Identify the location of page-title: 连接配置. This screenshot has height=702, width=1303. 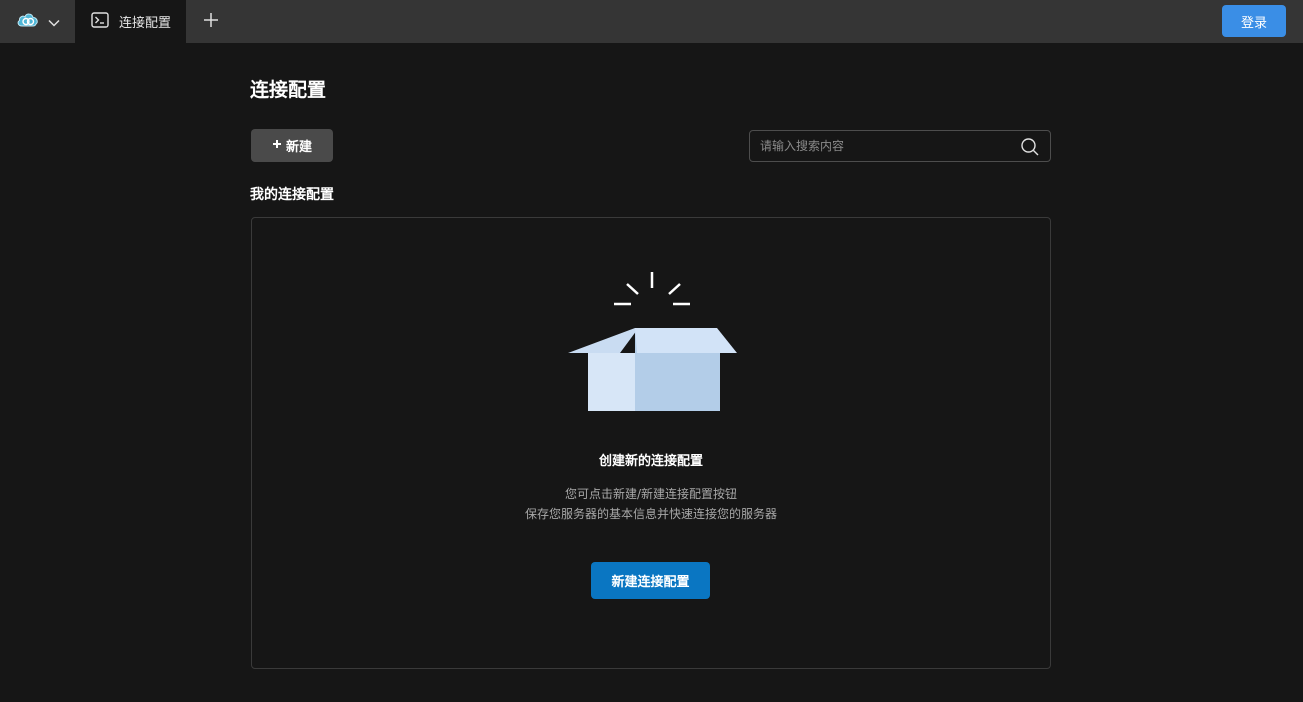
(288, 90).